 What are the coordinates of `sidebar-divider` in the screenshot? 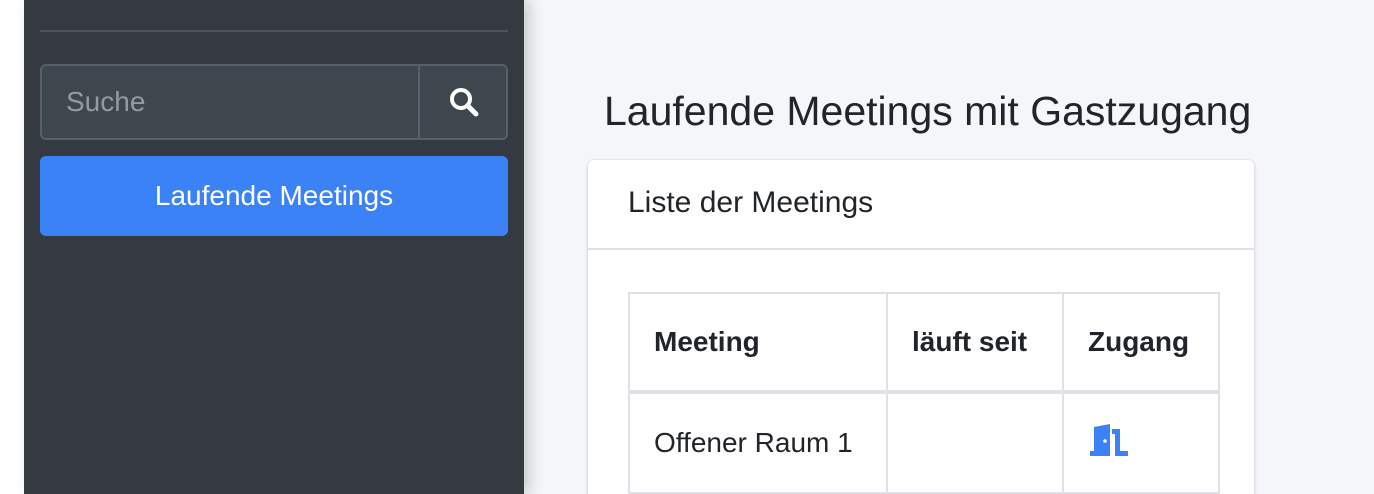 It's located at (274, 31).